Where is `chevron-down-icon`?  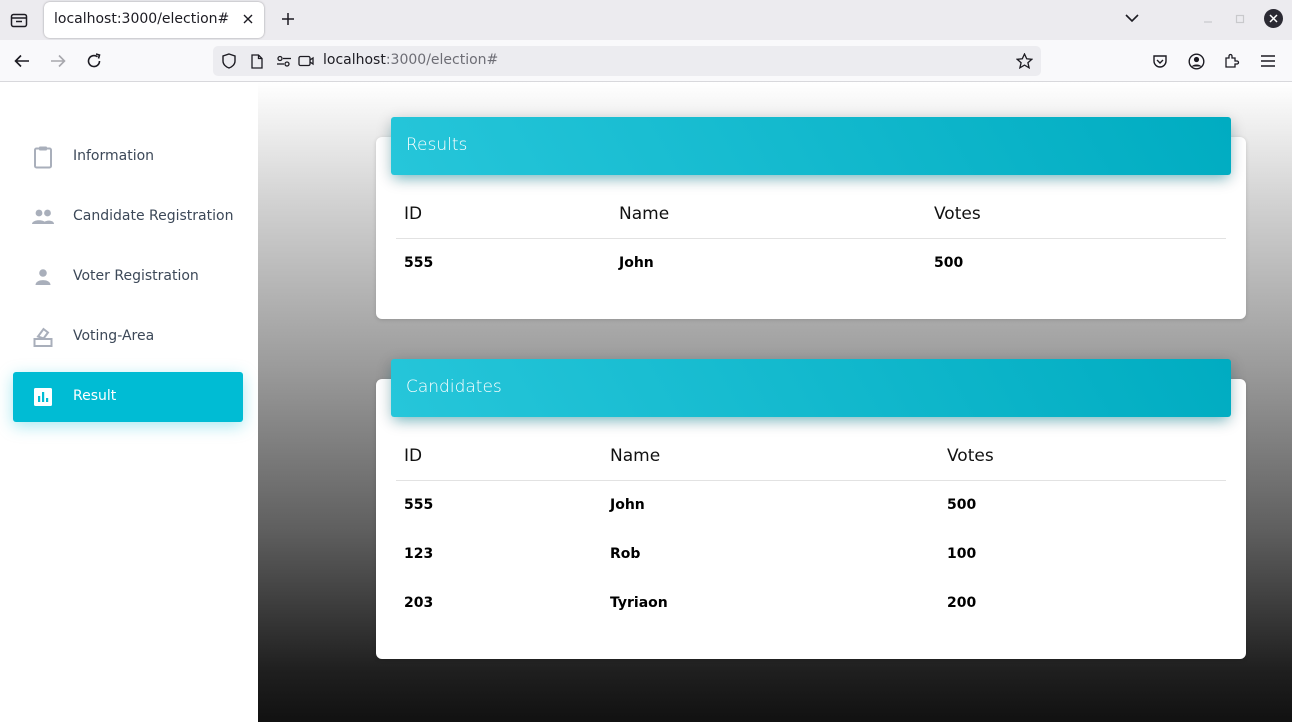 chevron-down-icon is located at coordinates (1132, 18).